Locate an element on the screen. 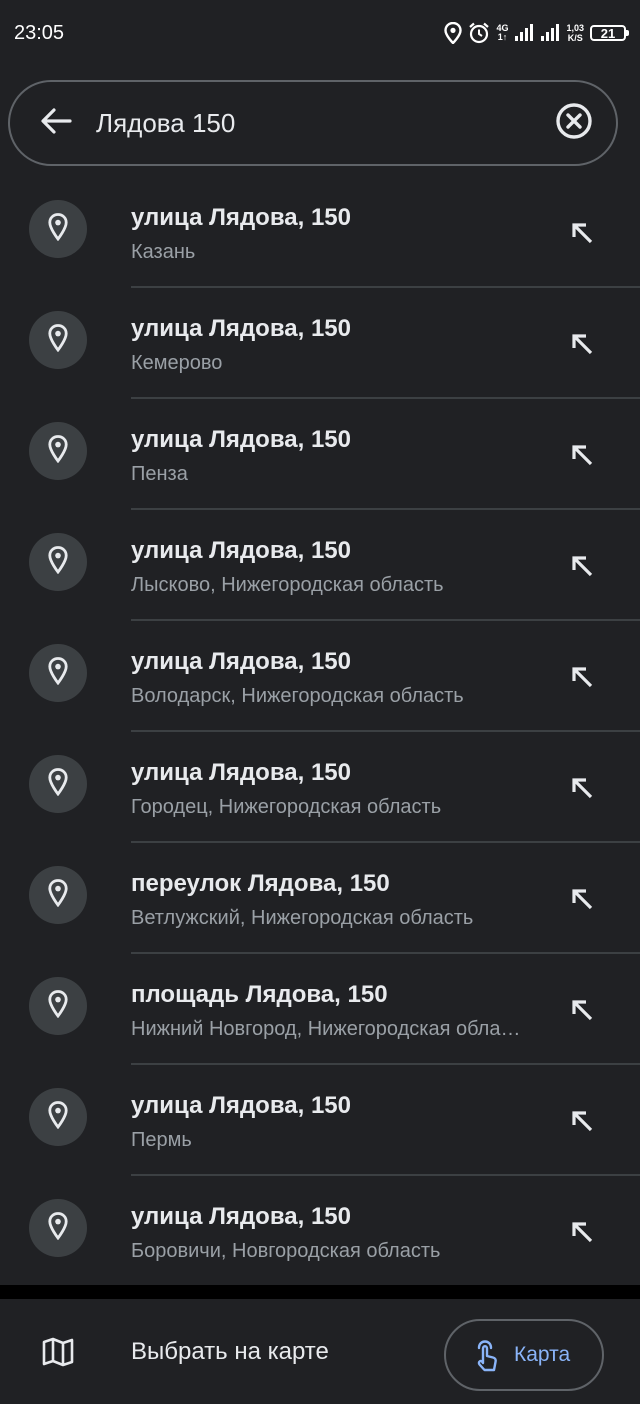  status-icons: 4G 1↑ 1,03 K/S 21 is located at coordinates (536, 33).